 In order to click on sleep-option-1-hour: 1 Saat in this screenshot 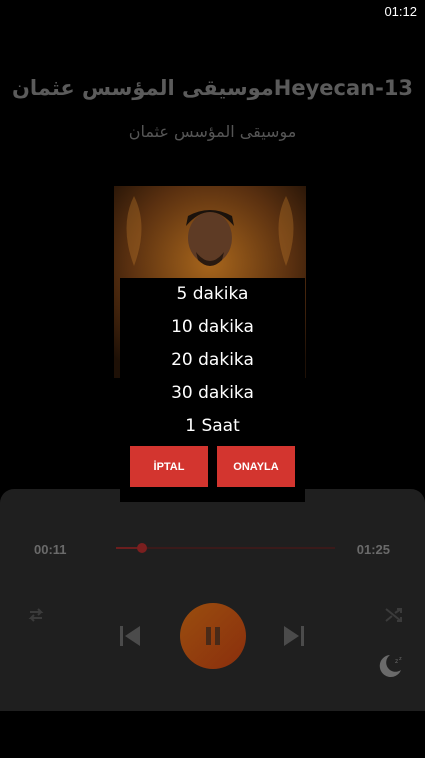, I will do `click(212, 426)`.